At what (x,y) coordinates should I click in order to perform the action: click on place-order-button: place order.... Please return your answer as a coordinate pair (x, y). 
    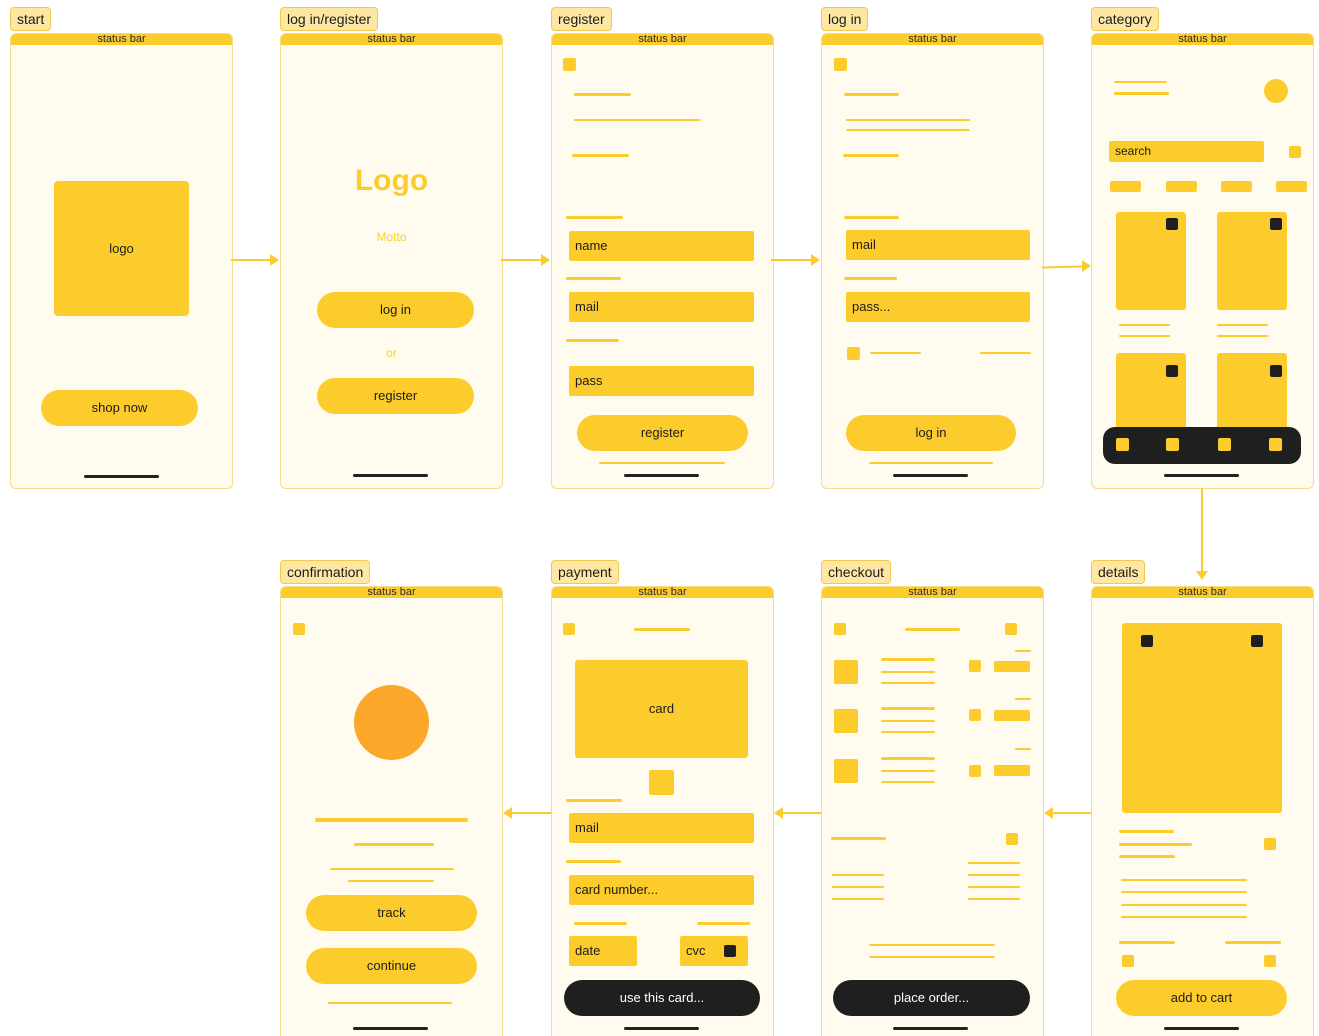
    Looking at the image, I should click on (931, 998).